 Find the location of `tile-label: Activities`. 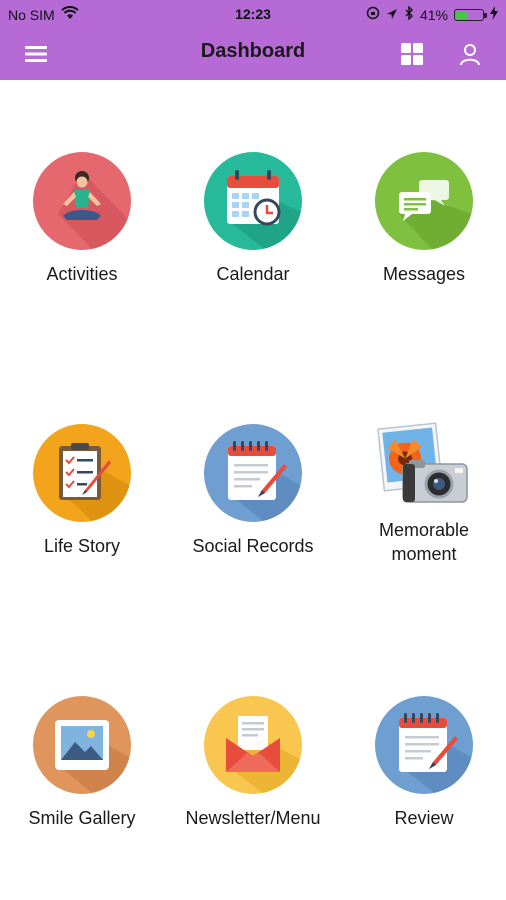

tile-label: Activities is located at coordinates (82, 274).